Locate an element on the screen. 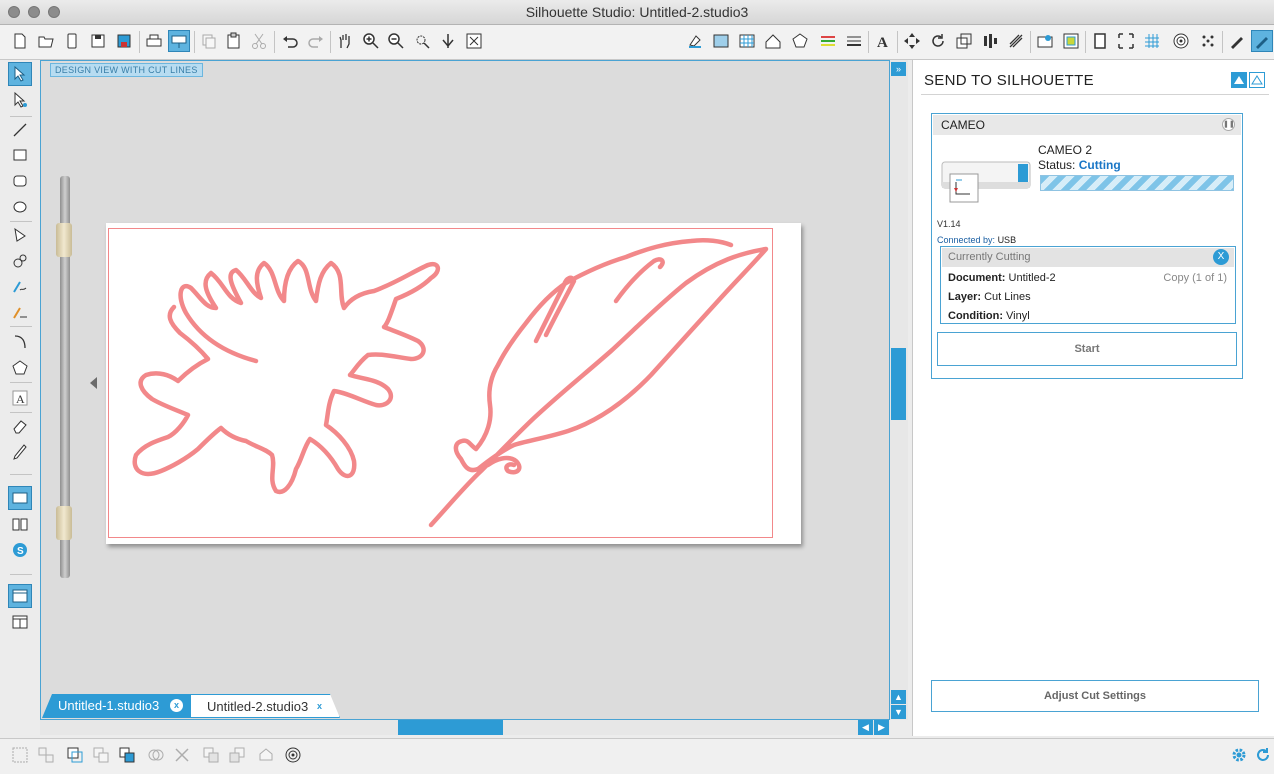 The width and height of the screenshot is (1274, 774). undo-icon is located at coordinates (290, 41).